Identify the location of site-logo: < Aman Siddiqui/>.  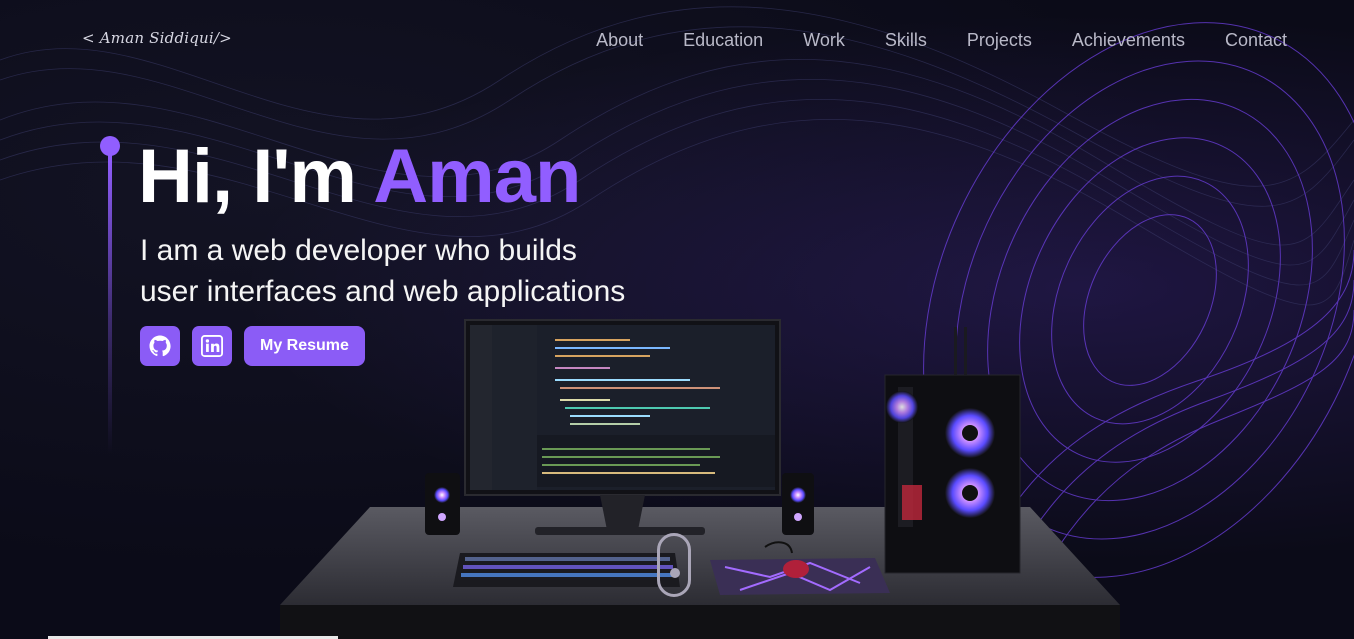
(157, 38).